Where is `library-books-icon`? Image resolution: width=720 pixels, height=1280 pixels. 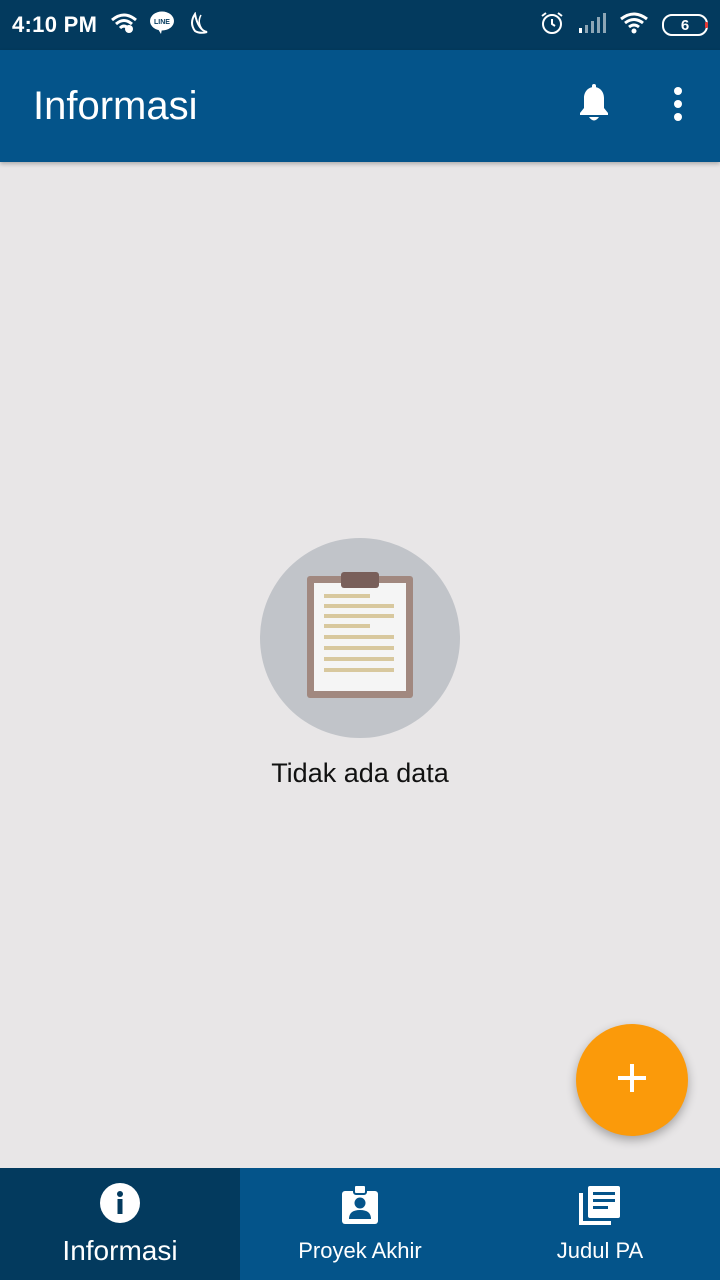
library-books-icon is located at coordinates (600, 1207).